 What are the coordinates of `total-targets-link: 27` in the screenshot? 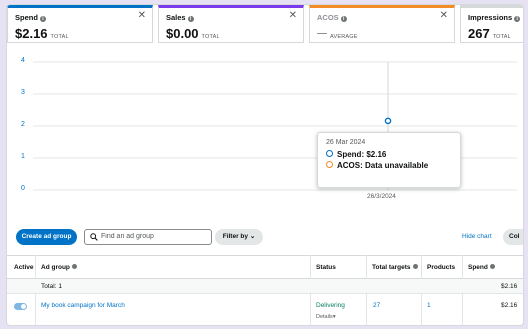 It's located at (376, 305).